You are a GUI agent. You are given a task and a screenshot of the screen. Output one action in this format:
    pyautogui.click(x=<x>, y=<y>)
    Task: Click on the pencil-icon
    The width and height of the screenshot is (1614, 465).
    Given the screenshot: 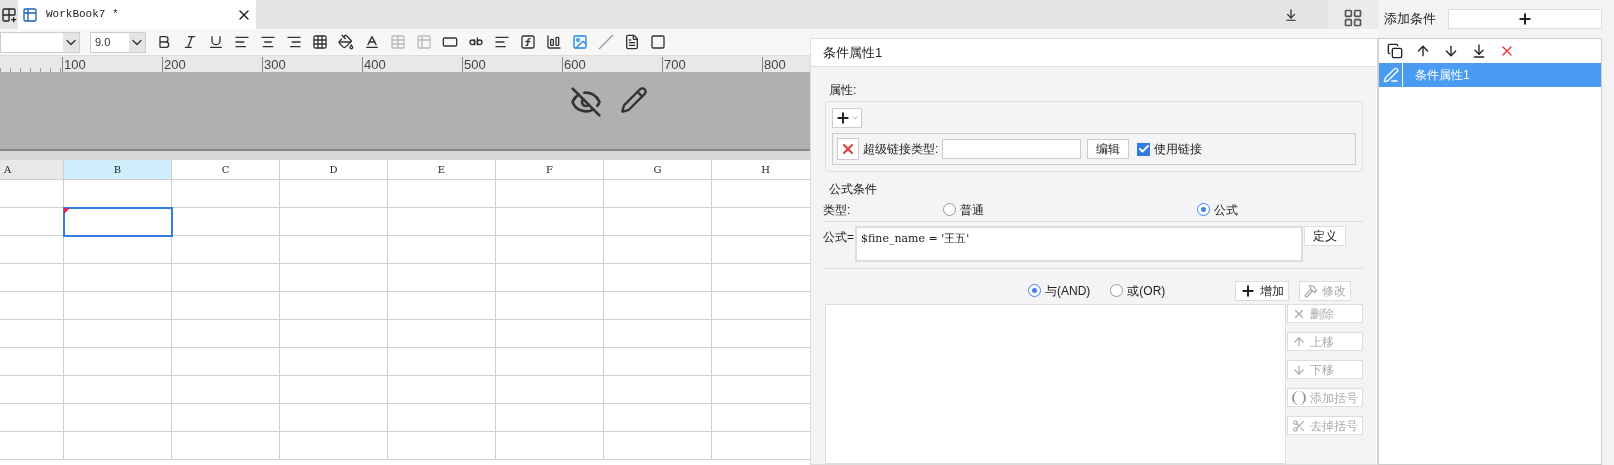 What is the action you would take?
    pyautogui.click(x=634, y=100)
    